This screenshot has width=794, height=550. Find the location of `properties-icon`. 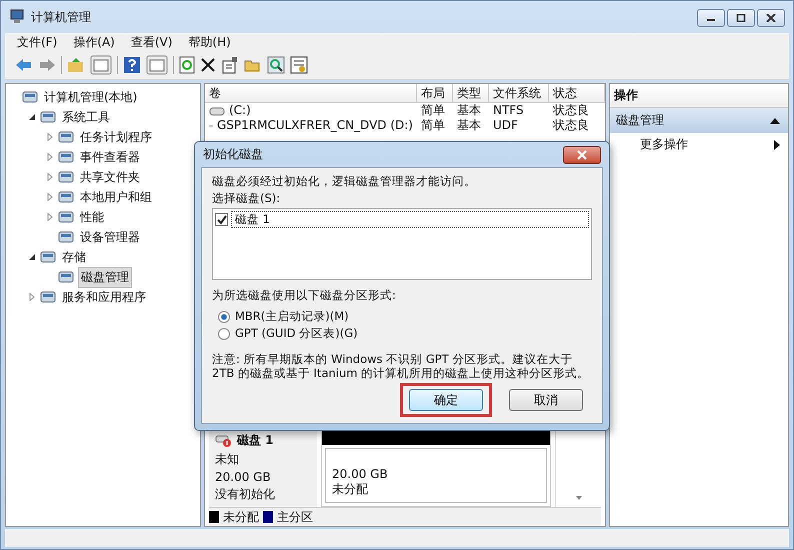

properties-icon is located at coordinates (230, 65).